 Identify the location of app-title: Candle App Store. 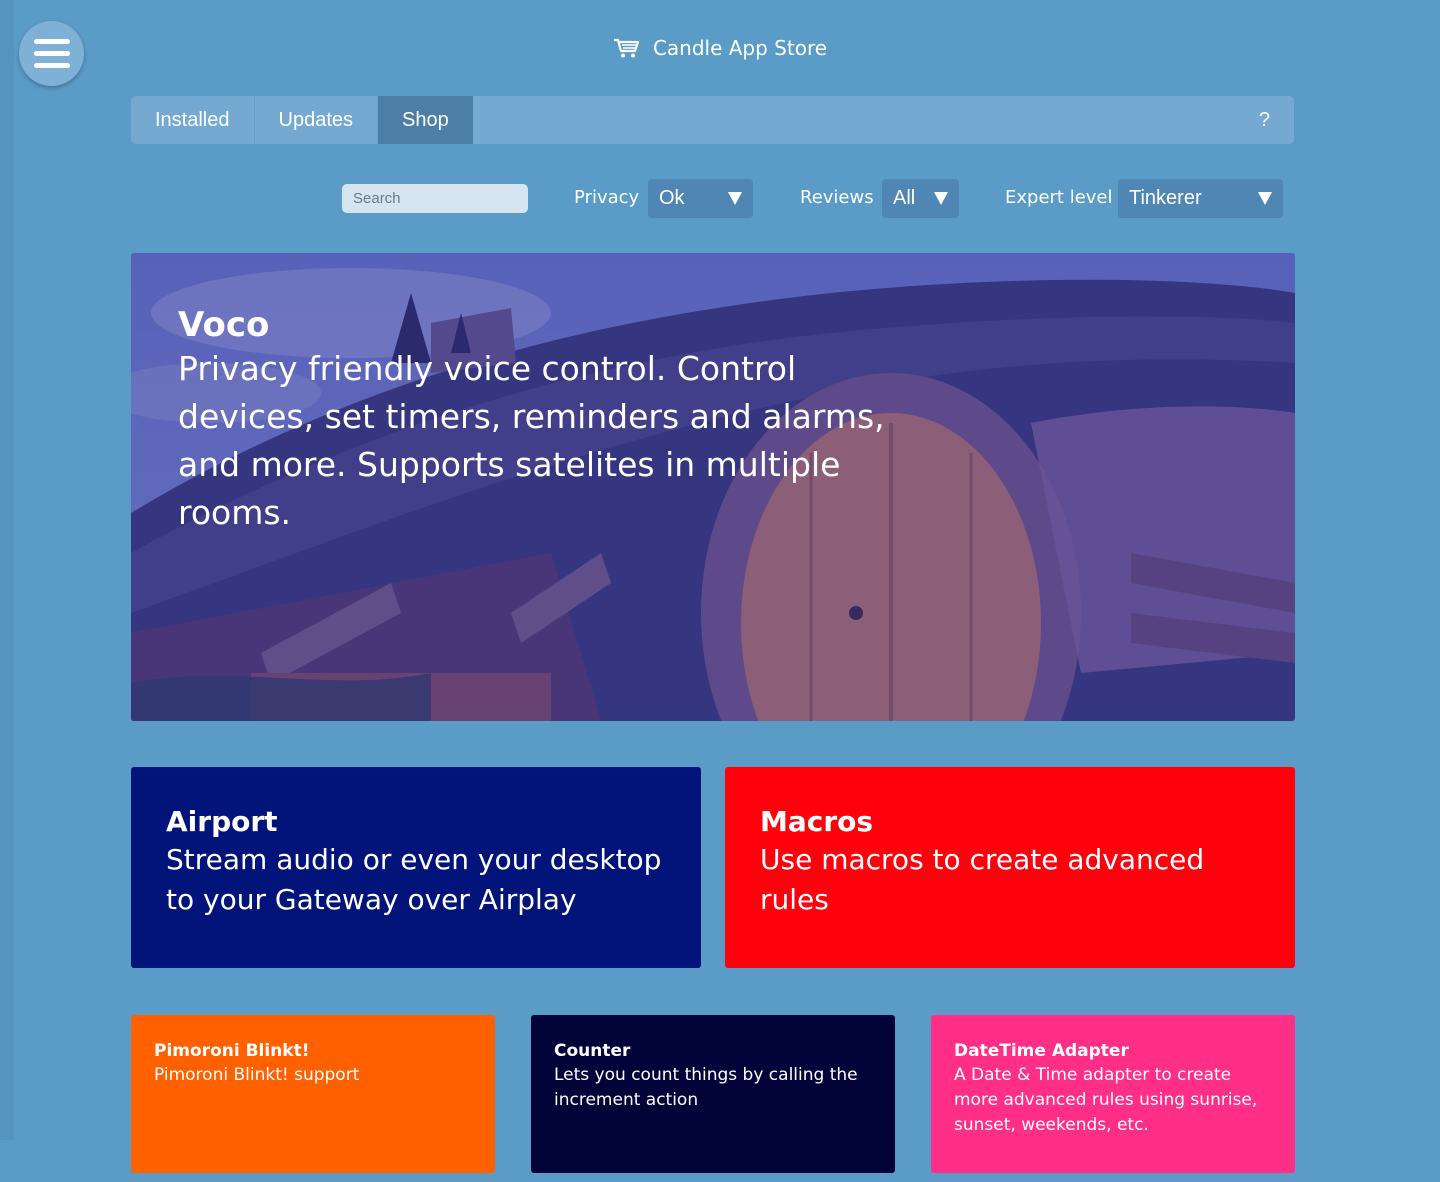
(740, 48).